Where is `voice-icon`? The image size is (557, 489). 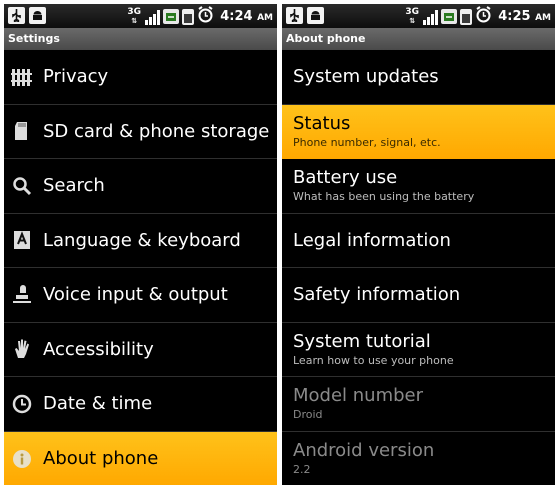
voice-icon is located at coordinates (22, 295).